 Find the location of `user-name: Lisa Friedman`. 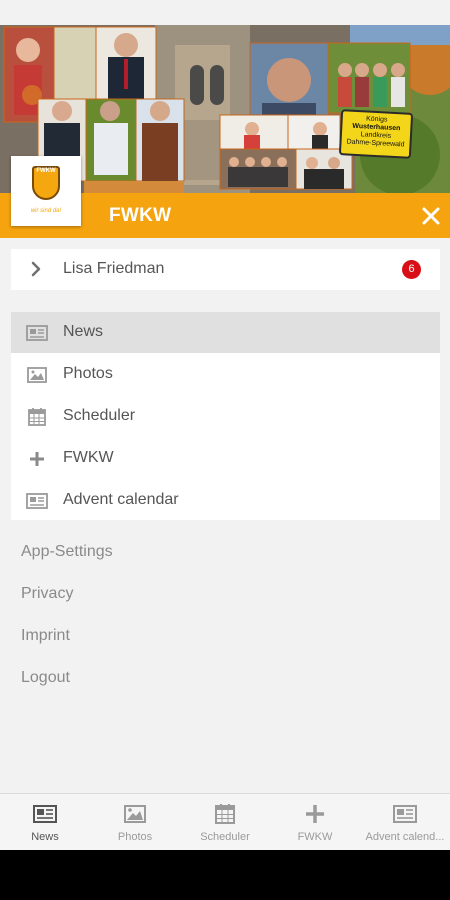

user-name: Lisa Friedman is located at coordinates (114, 268).